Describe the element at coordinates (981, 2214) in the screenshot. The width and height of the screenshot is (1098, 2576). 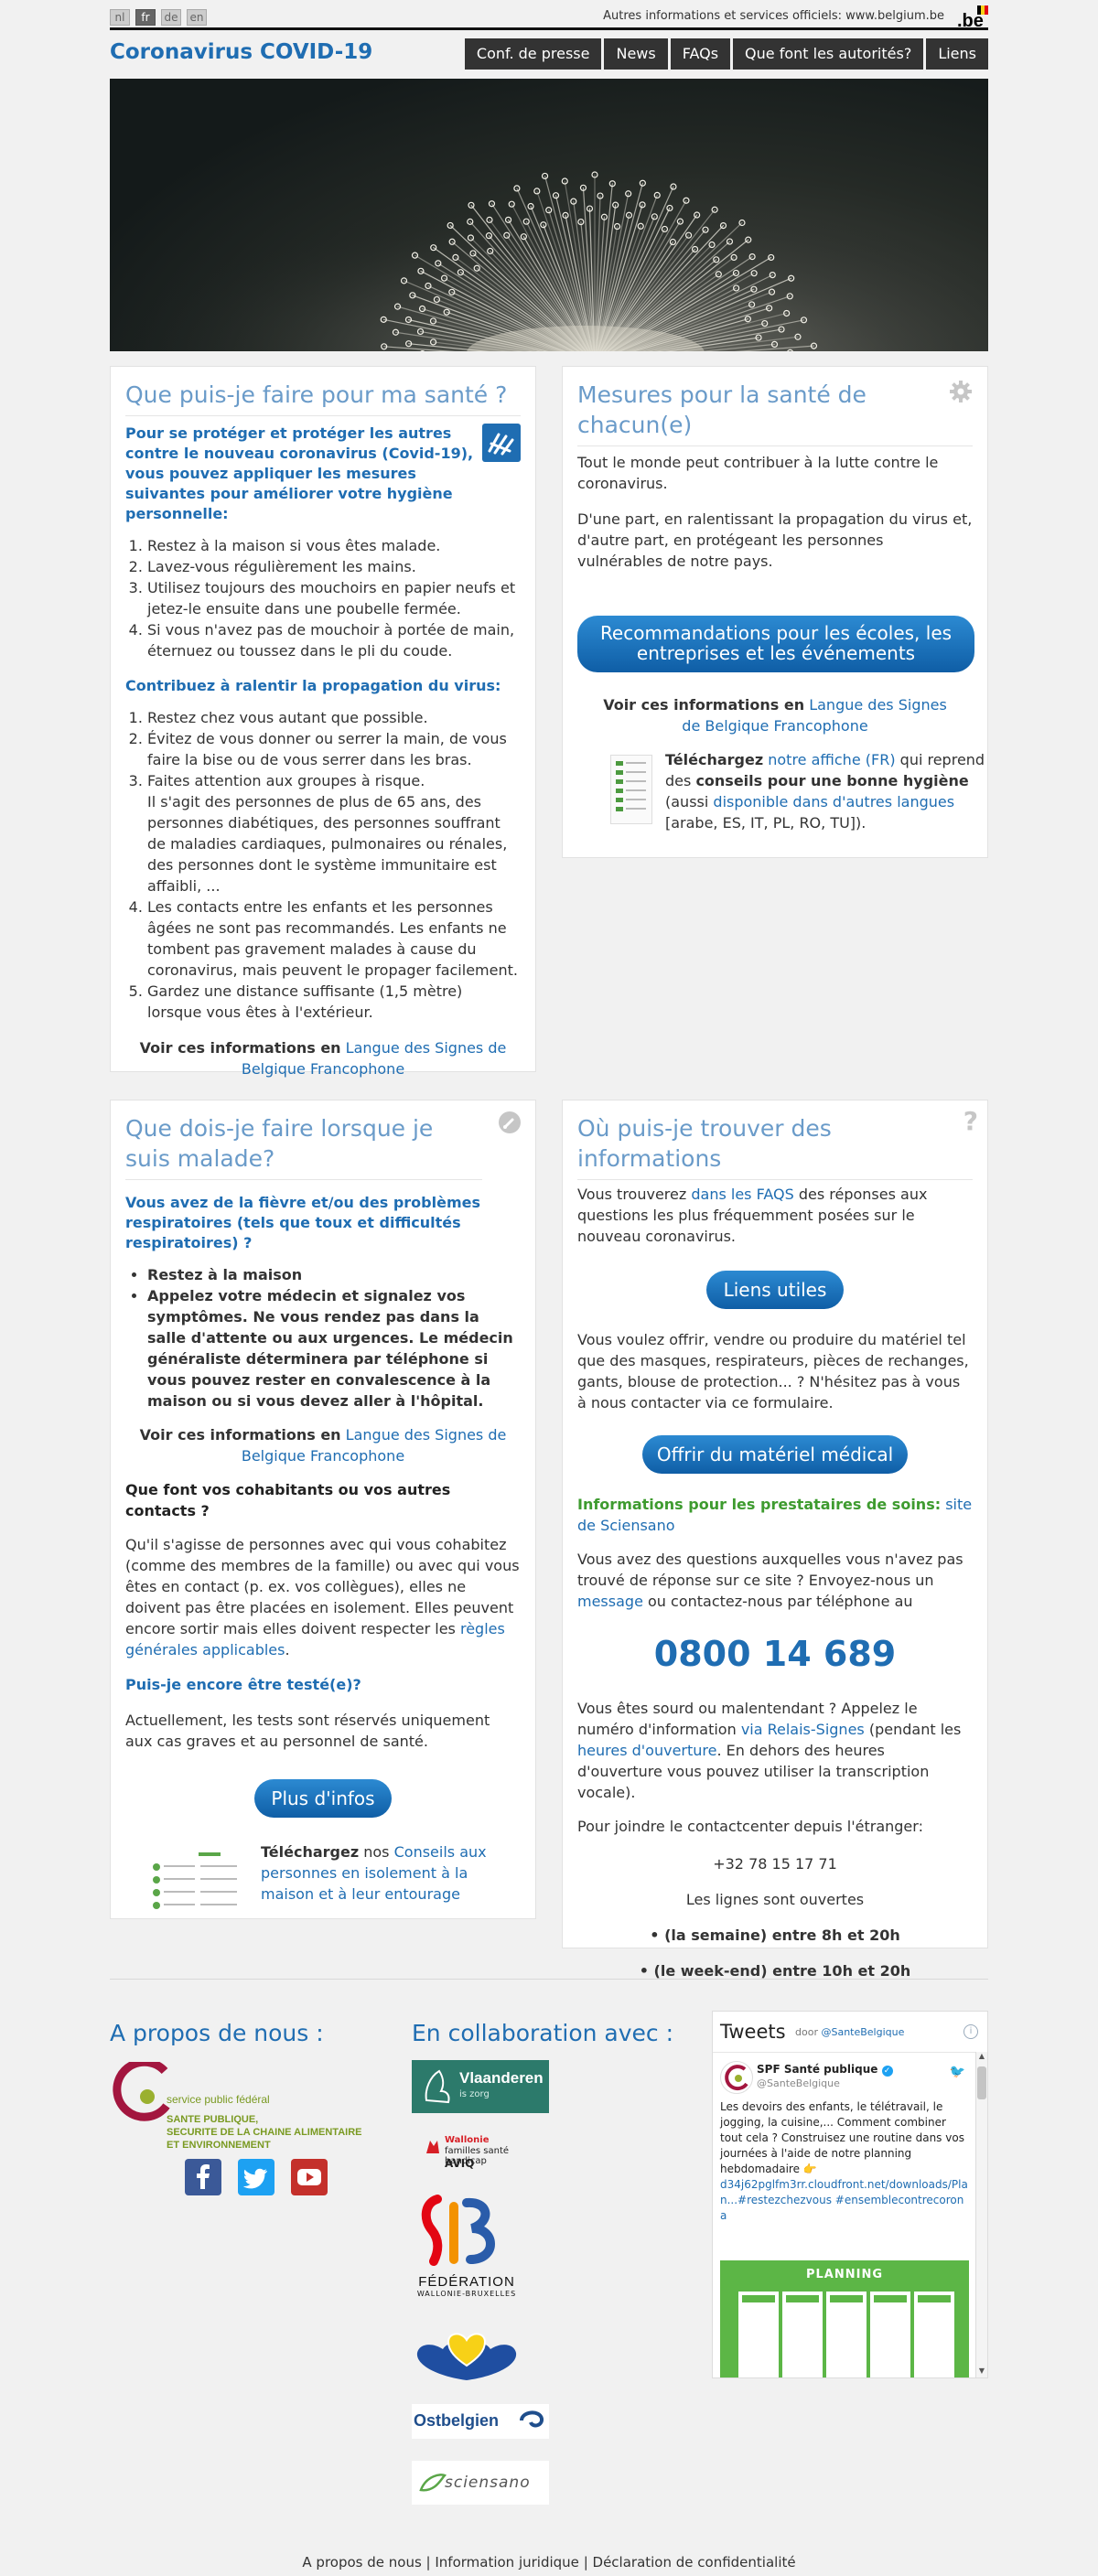
I see `scrollbar: ▲ ▼` at that location.